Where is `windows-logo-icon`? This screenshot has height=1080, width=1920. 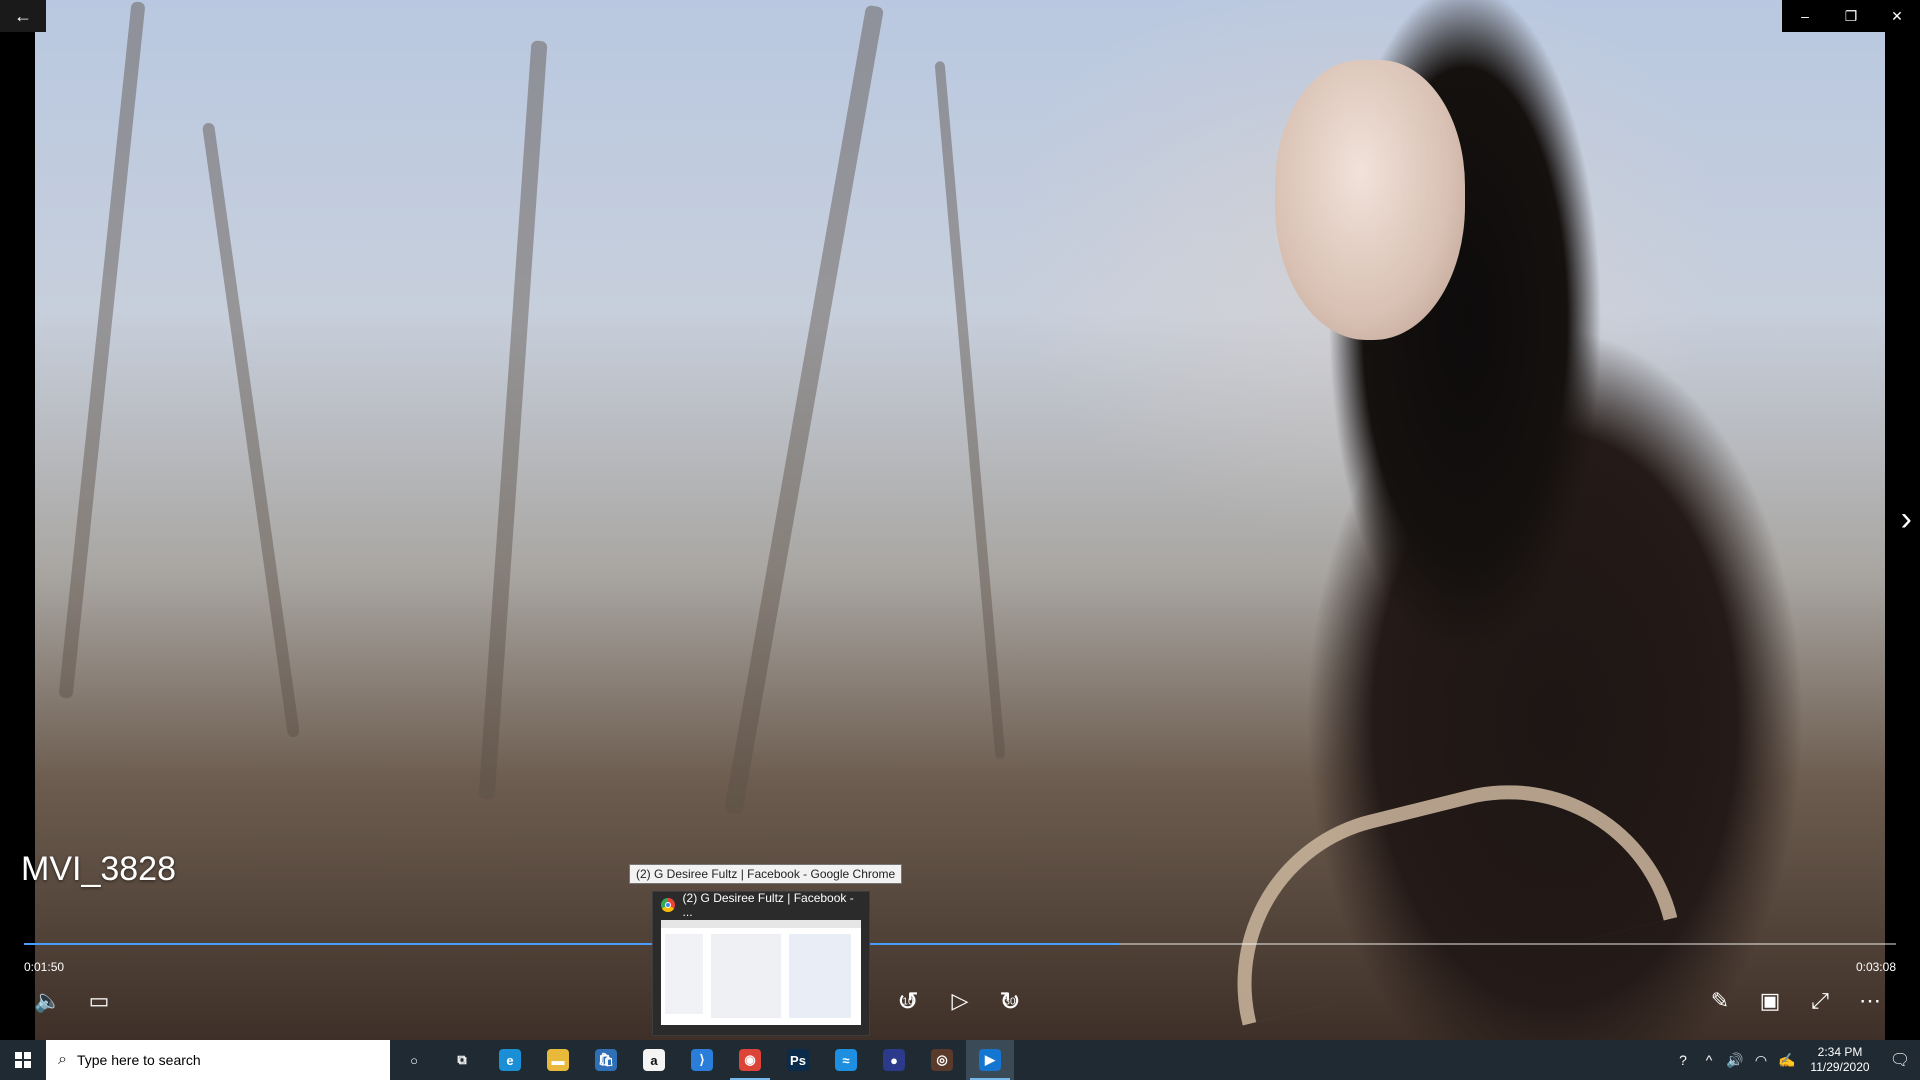
windows-logo-icon is located at coordinates (23, 1060).